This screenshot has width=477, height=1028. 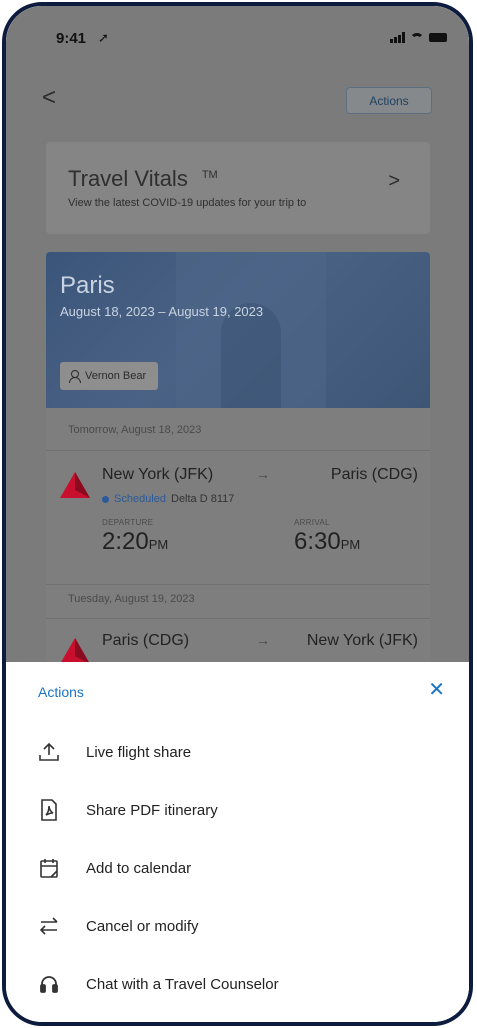 What do you see at coordinates (162, 311) in the screenshot?
I see `trip-dates: August 18, 2023 – August 19, 2023` at bounding box center [162, 311].